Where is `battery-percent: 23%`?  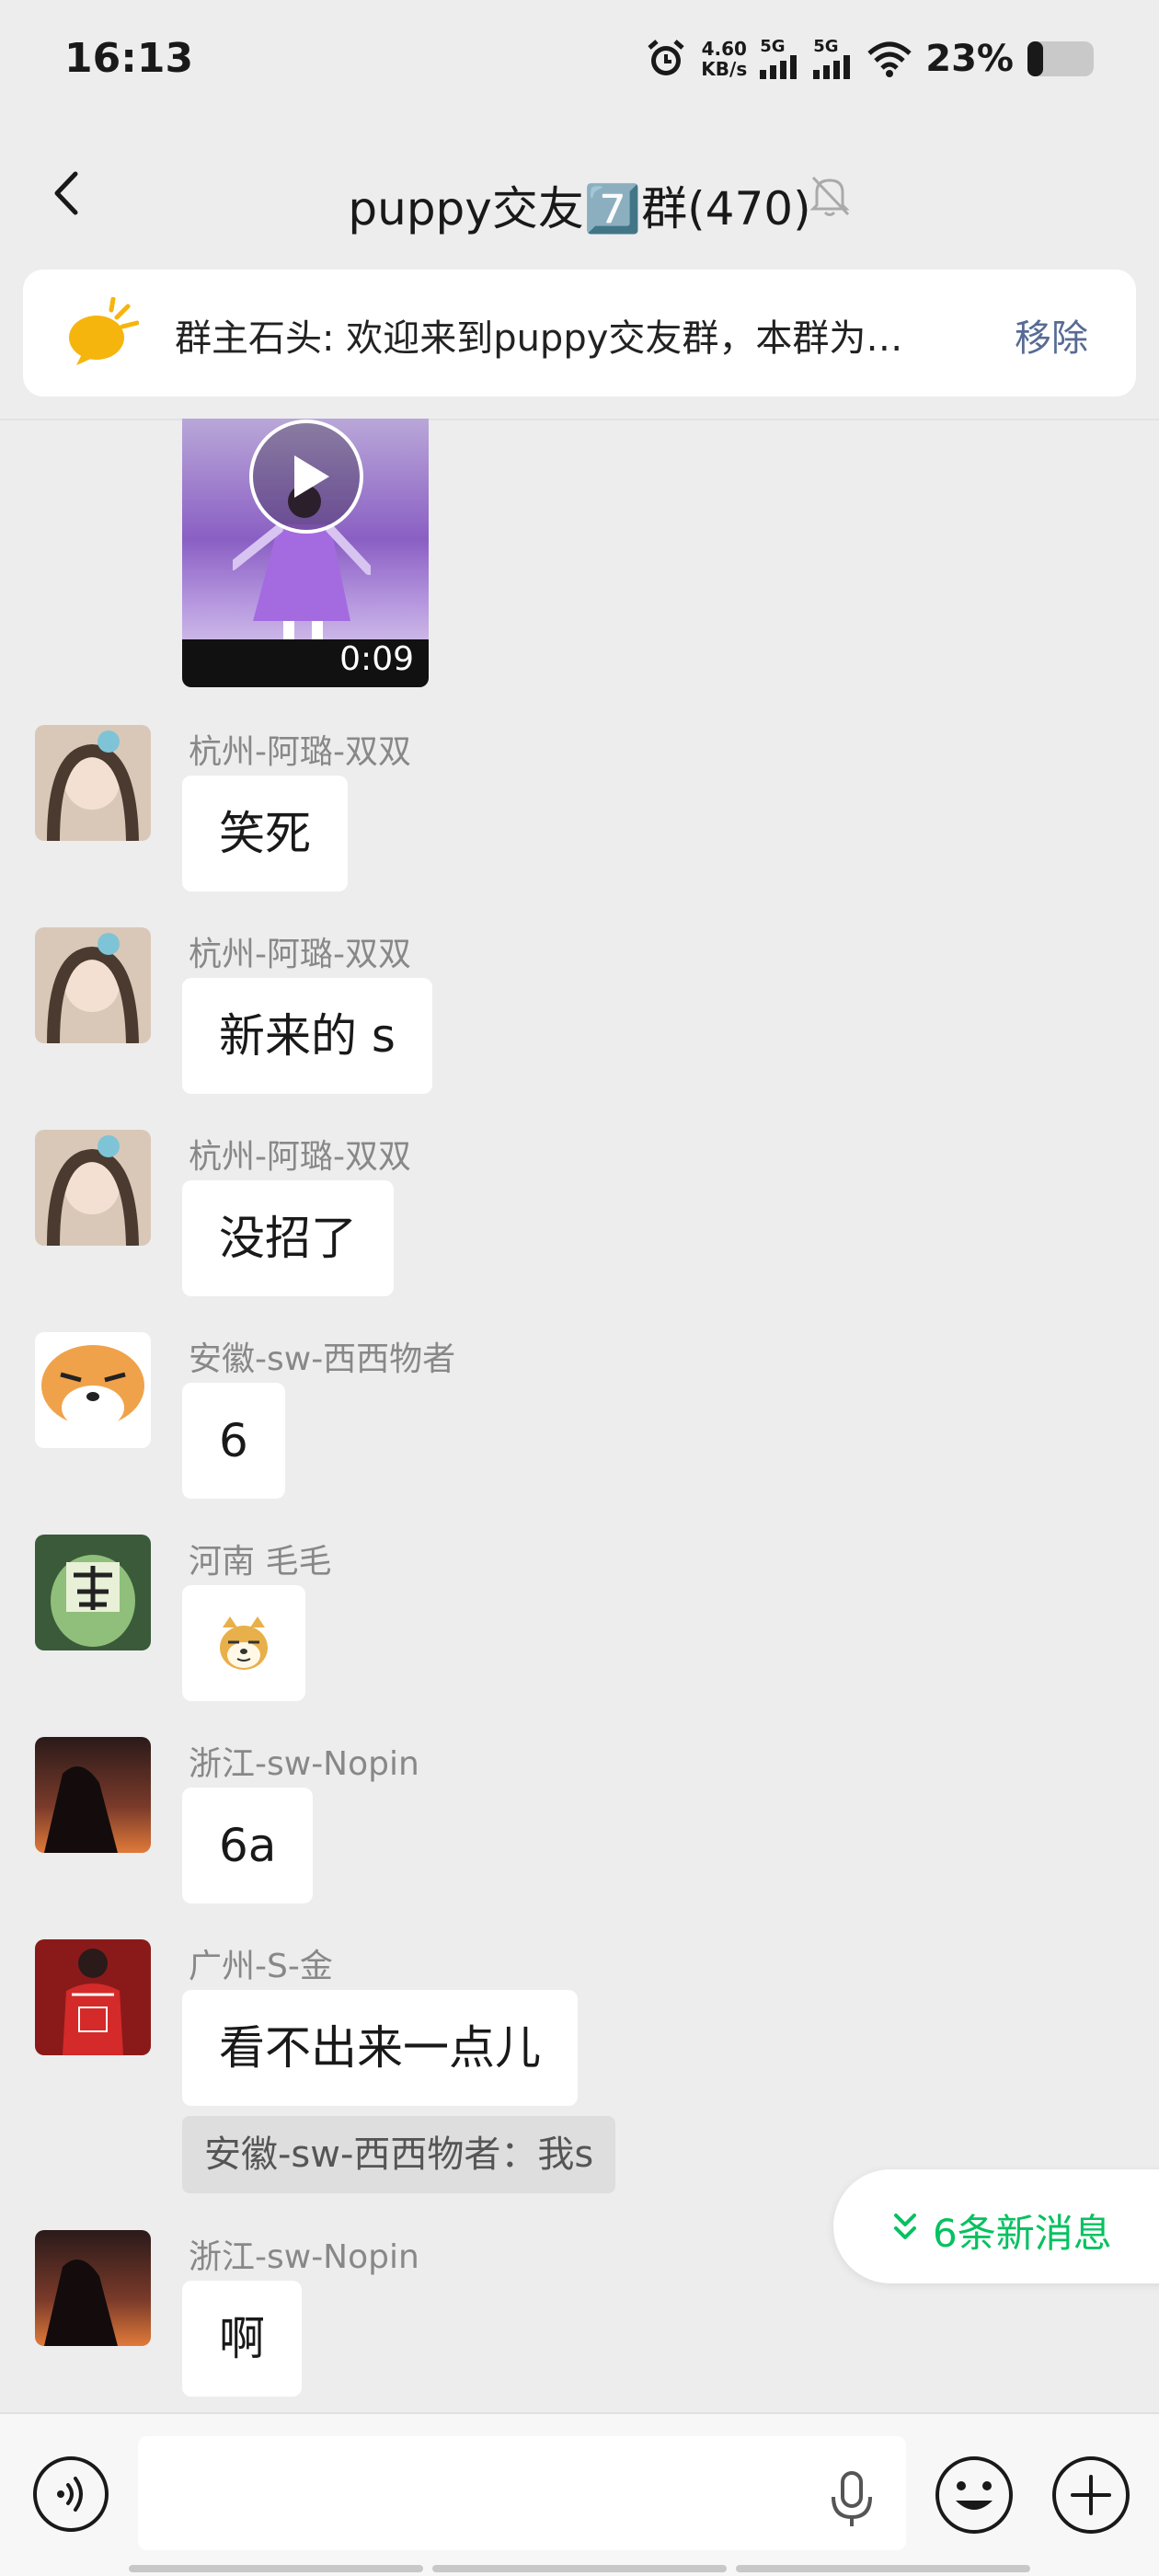 battery-percent: 23% is located at coordinates (969, 59).